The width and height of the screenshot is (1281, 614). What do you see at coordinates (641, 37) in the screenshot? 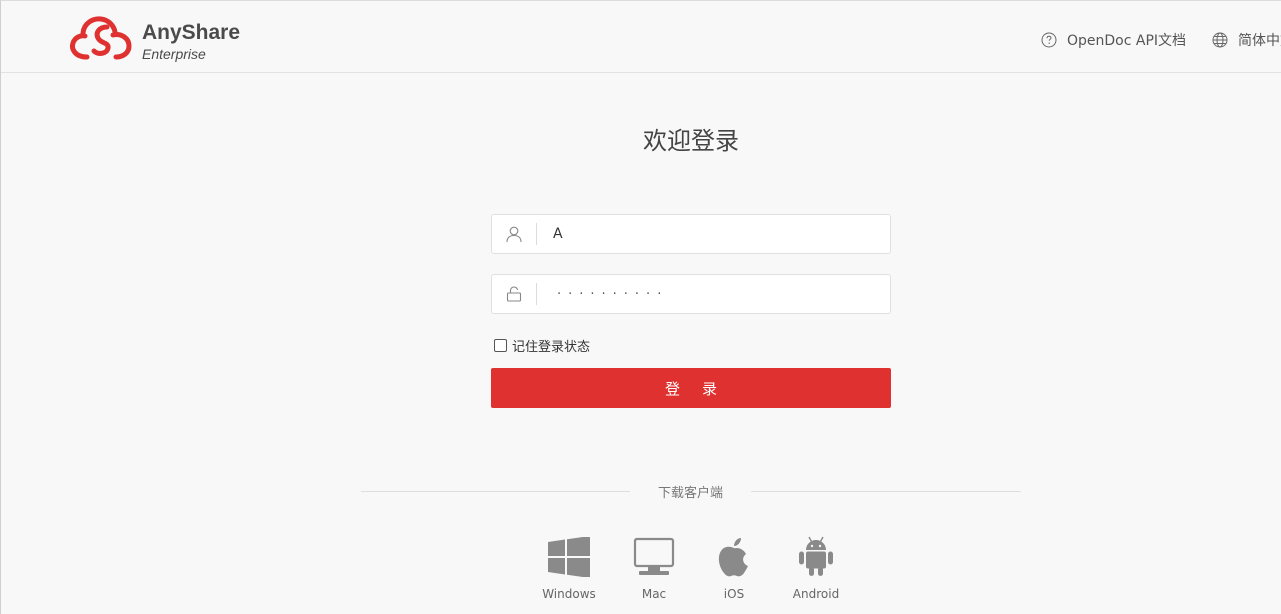
I see `top-header: AnyShare Enterprise OpenDoc API文档 简体中` at bounding box center [641, 37].